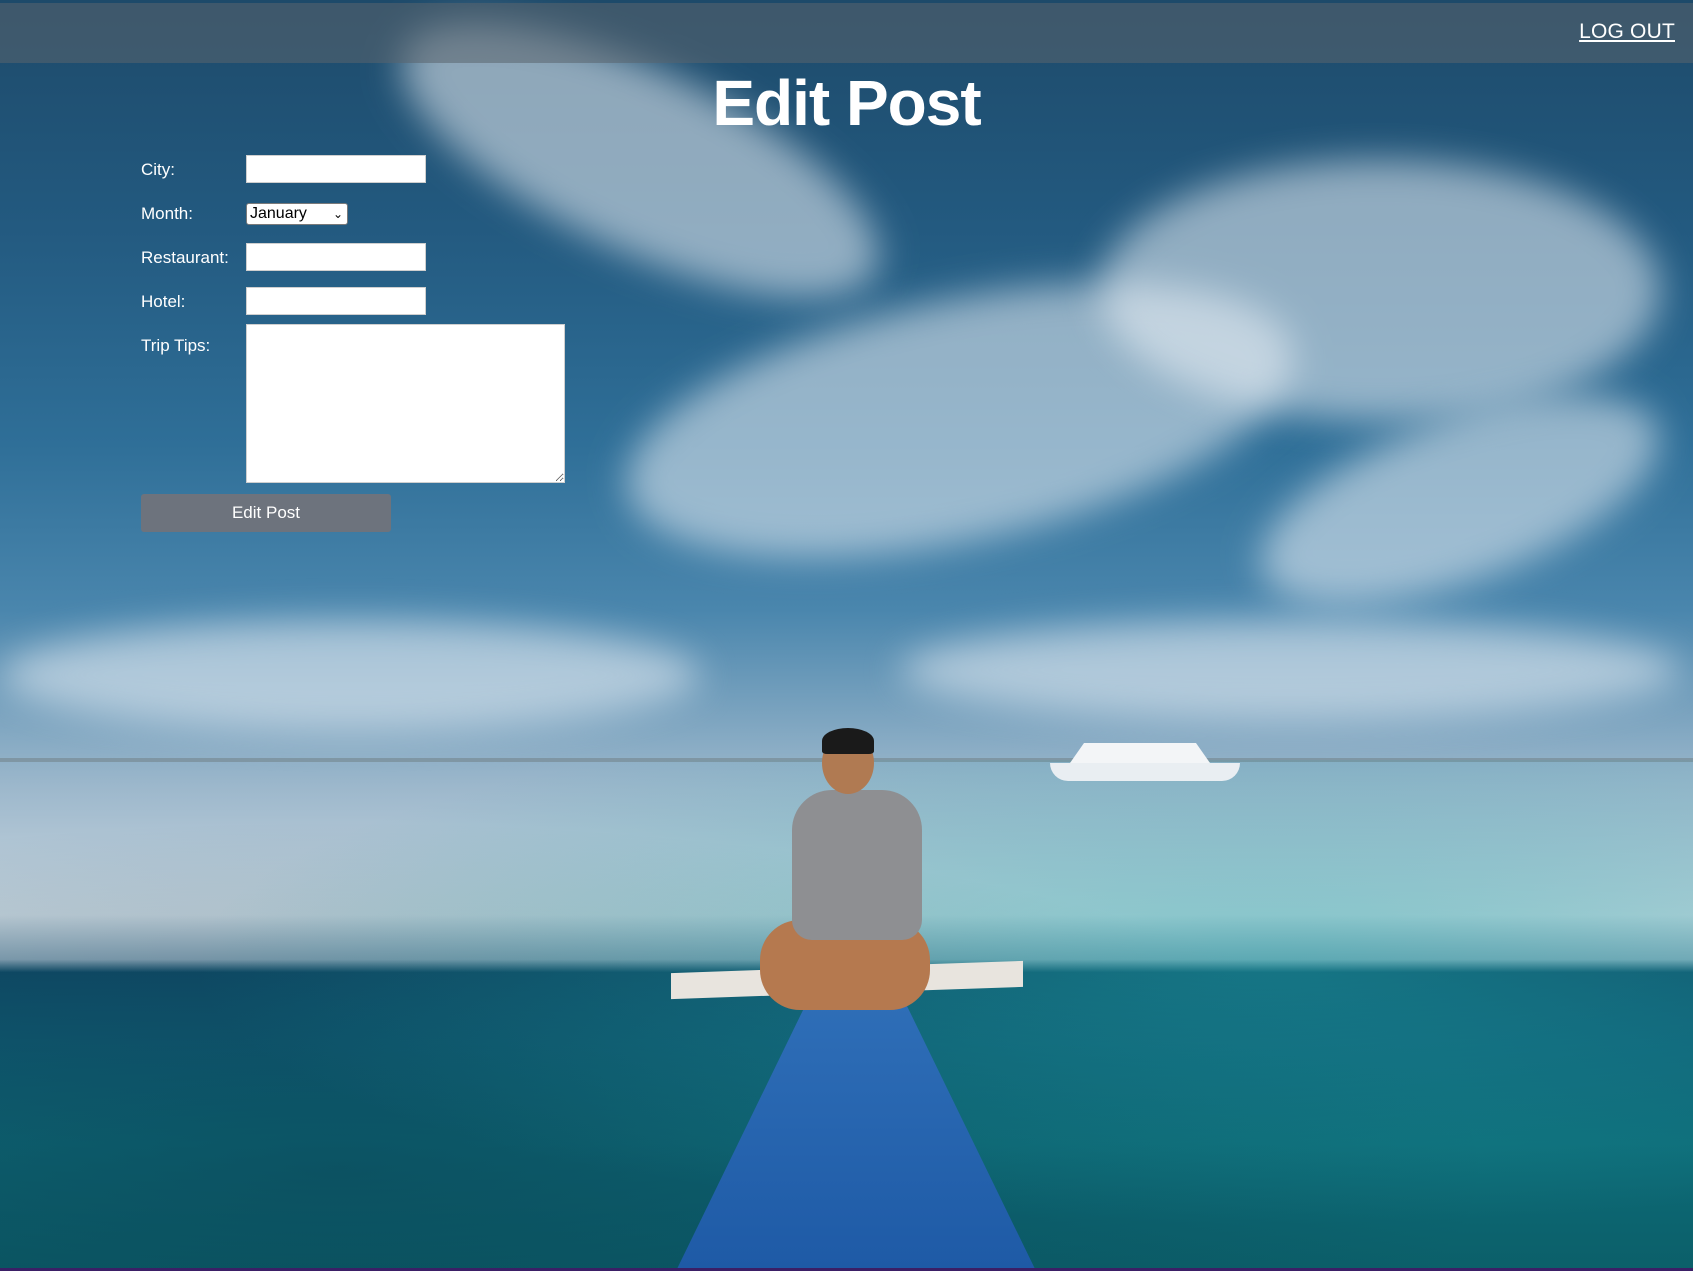  Describe the element at coordinates (846, 103) in the screenshot. I see `page-title: Edit Post` at that location.